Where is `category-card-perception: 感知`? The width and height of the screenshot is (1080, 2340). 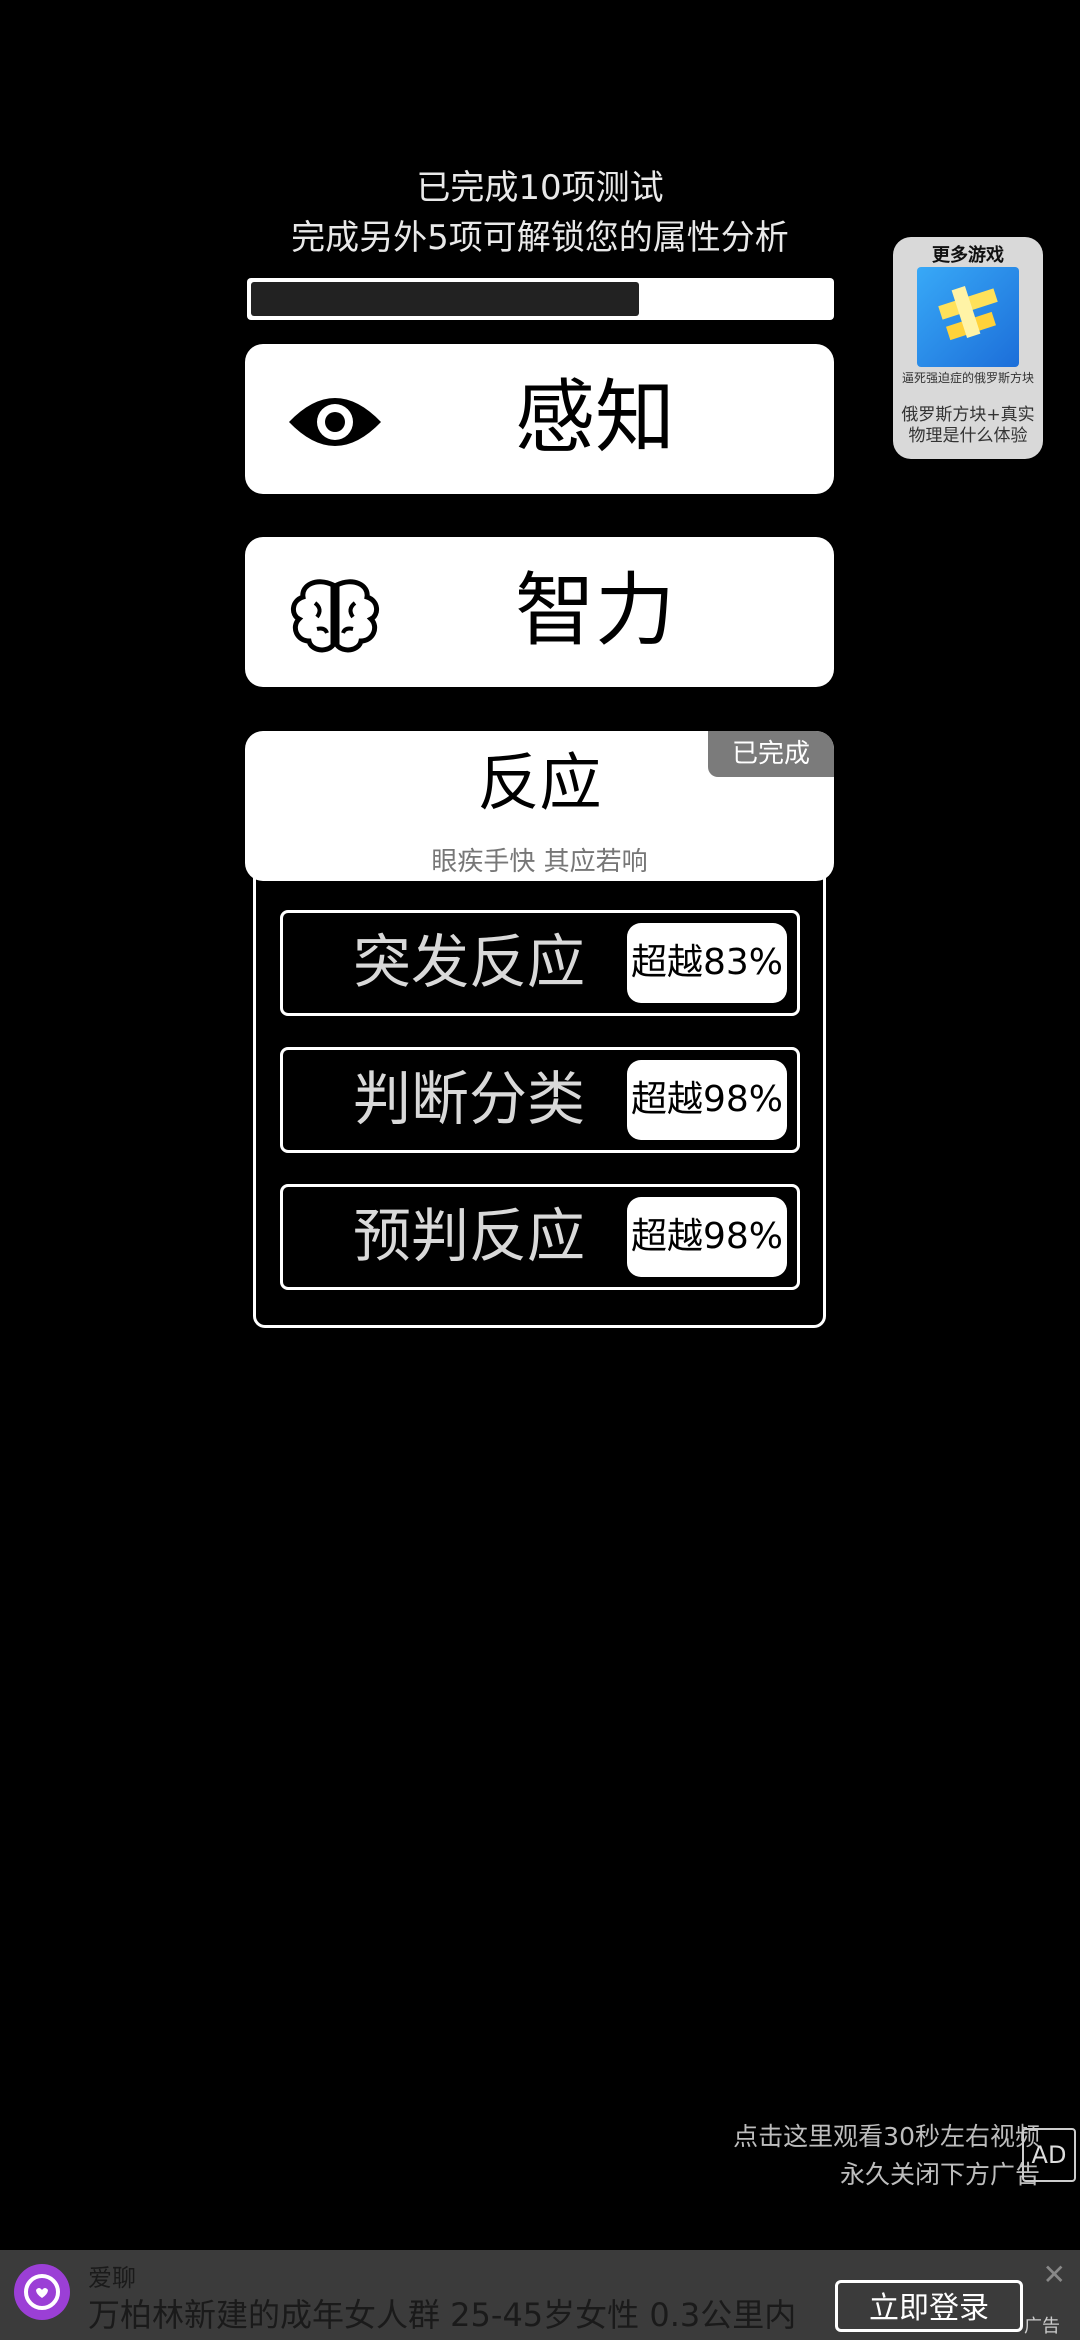
category-card-perception: 感知 is located at coordinates (539, 419).